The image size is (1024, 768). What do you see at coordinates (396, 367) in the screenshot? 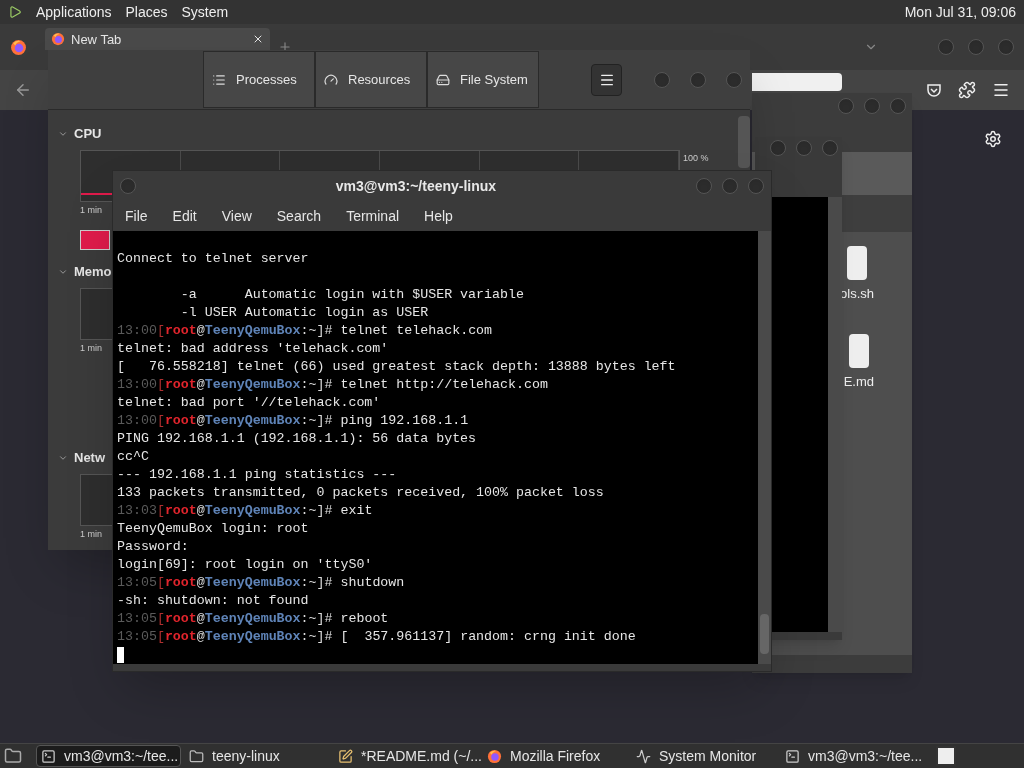
I see `terminal-line: [ 76.558218] telnet (66) used greatest stack depth: 13888 bytes left` at bounding box center [396, 367].